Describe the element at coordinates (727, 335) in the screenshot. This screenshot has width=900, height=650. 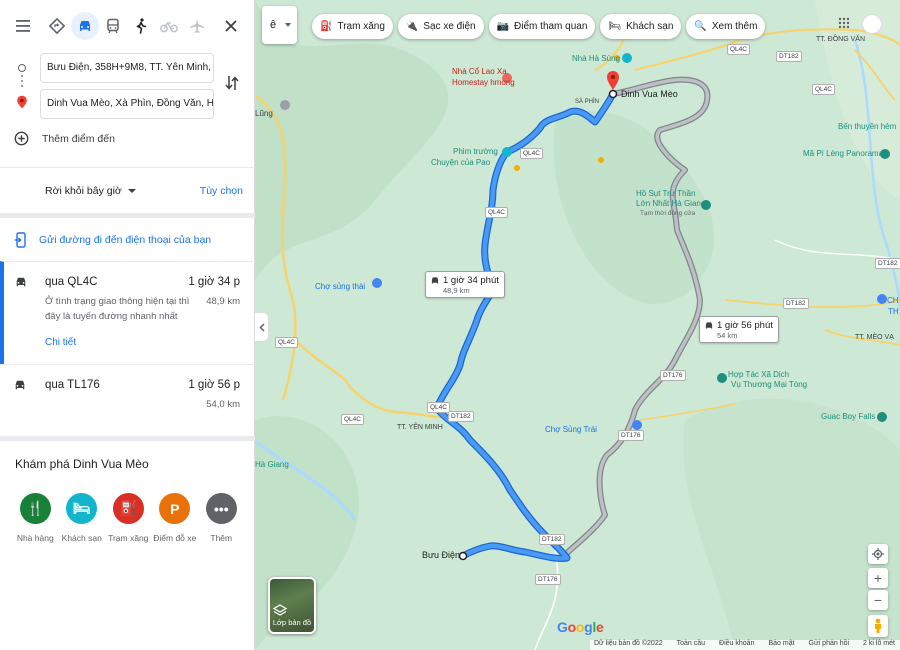
I see `callout-distance: 54 km` at that location.